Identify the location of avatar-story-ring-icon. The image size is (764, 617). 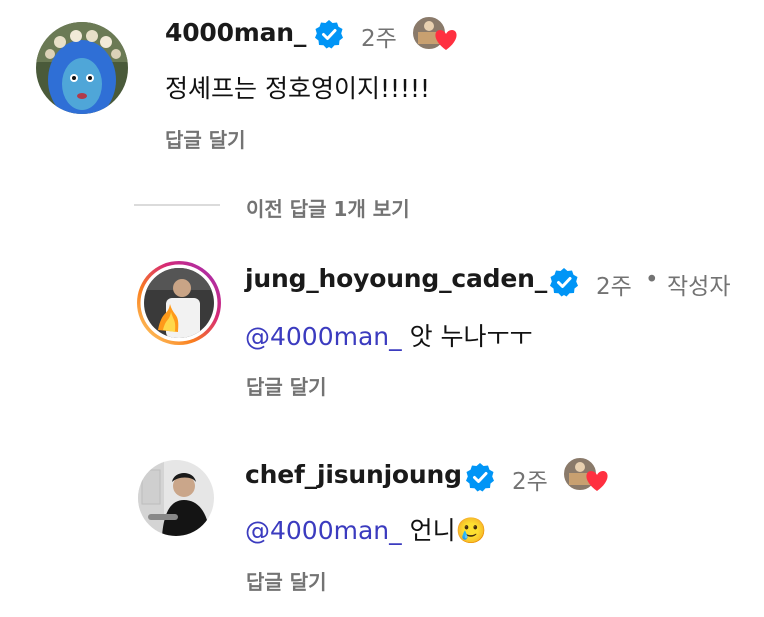
(179, 303).